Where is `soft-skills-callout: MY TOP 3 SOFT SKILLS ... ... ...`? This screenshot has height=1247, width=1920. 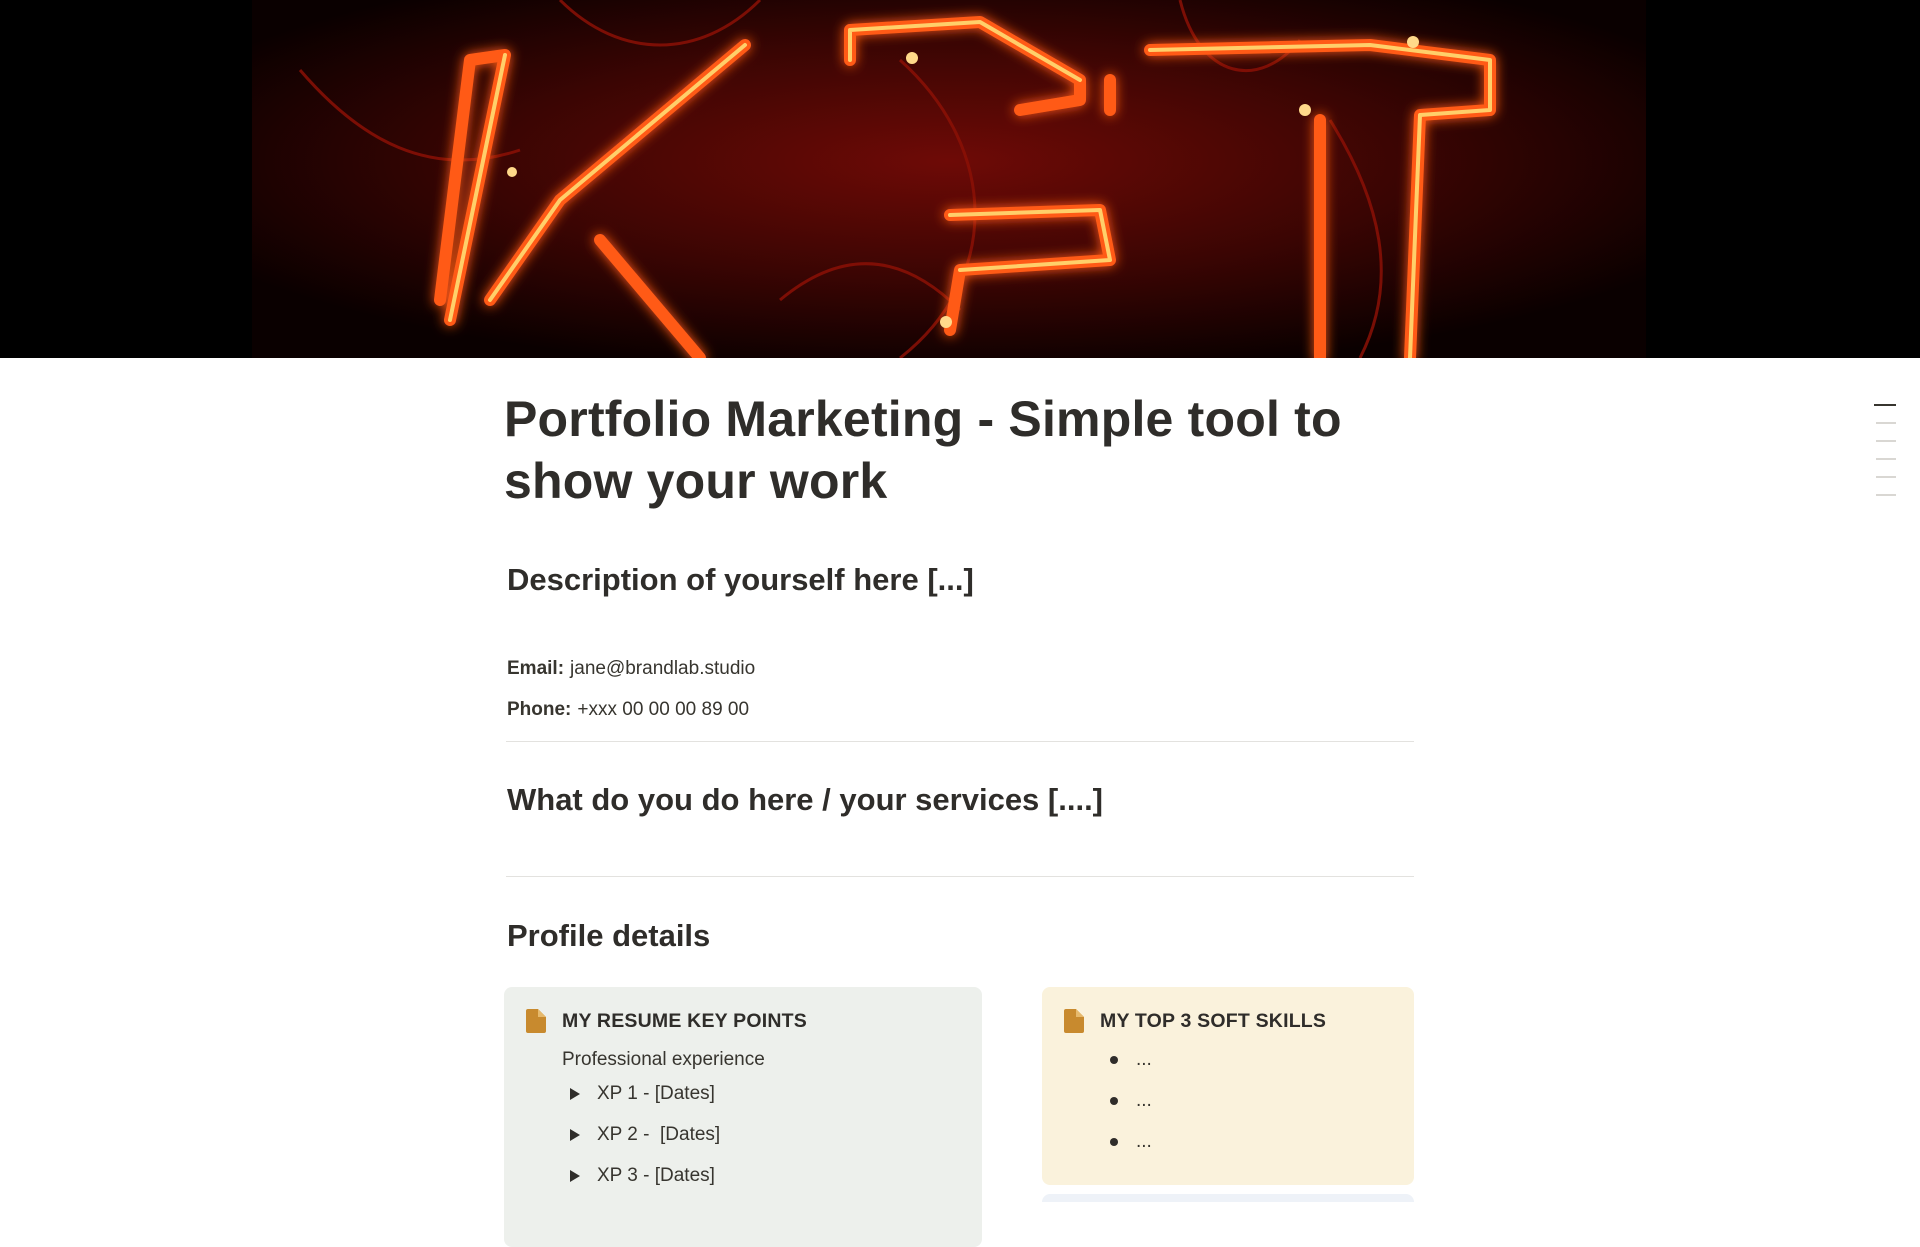 soft-skills-callout: MY TOP 3 SOFT SKILLS ... ... ... is located at coordinates (1228, 1086).